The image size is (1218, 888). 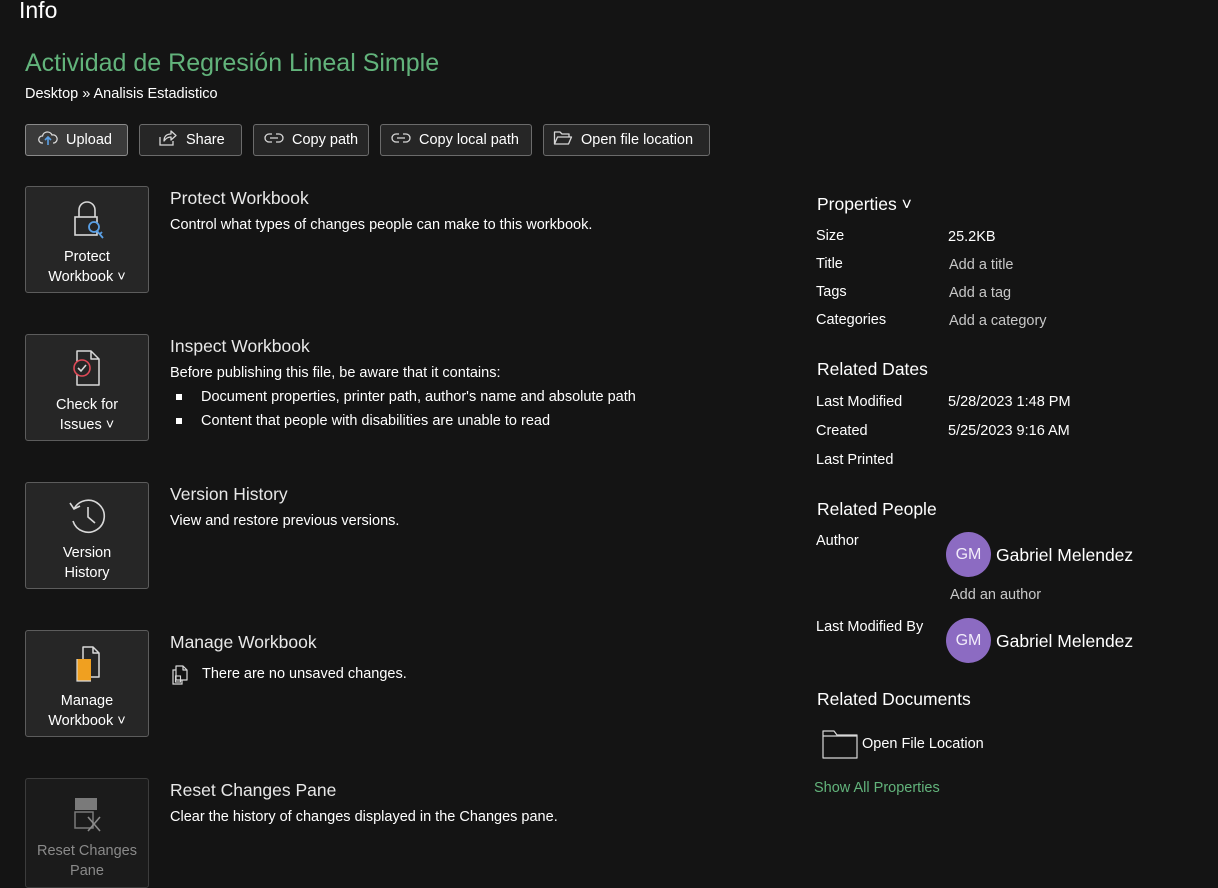 I want to click on copy-path-button: Copy path, so click(x=311, y=140).